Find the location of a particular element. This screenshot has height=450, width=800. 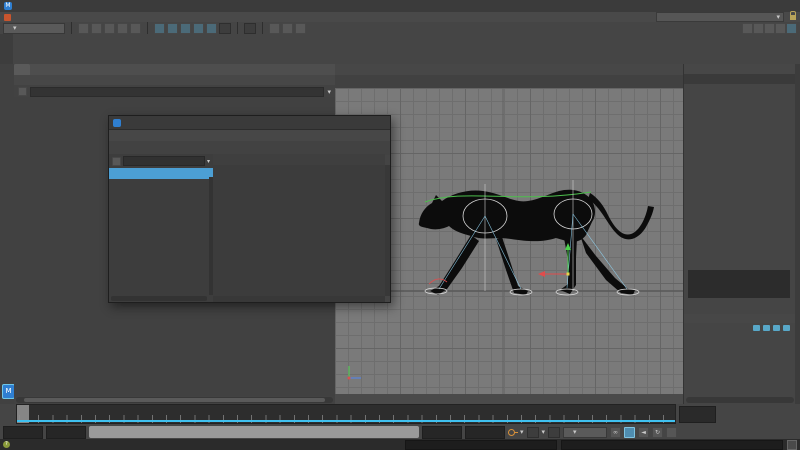

help-icon: ? is located at coordinates (6, 444).